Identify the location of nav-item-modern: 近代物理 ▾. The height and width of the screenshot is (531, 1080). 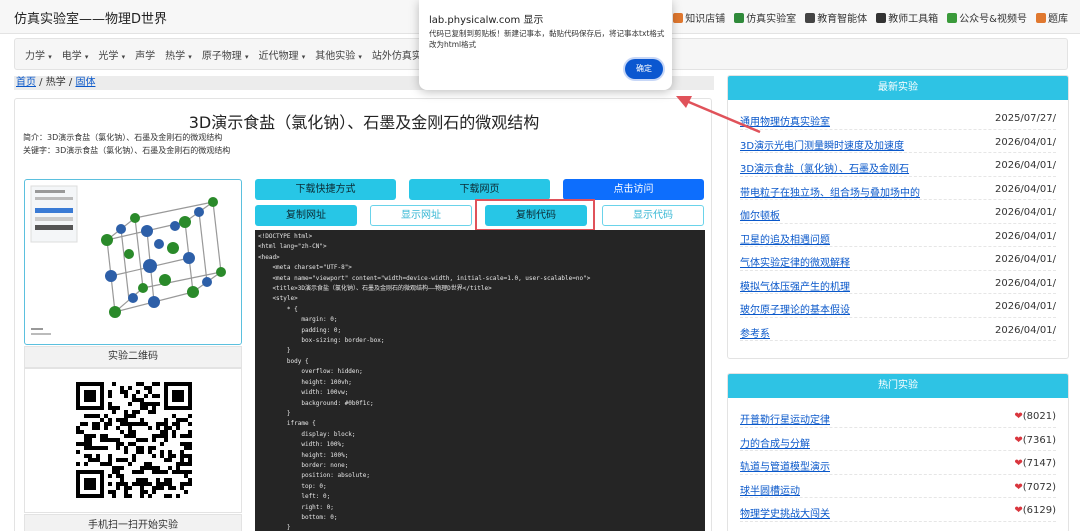
(282, 54).